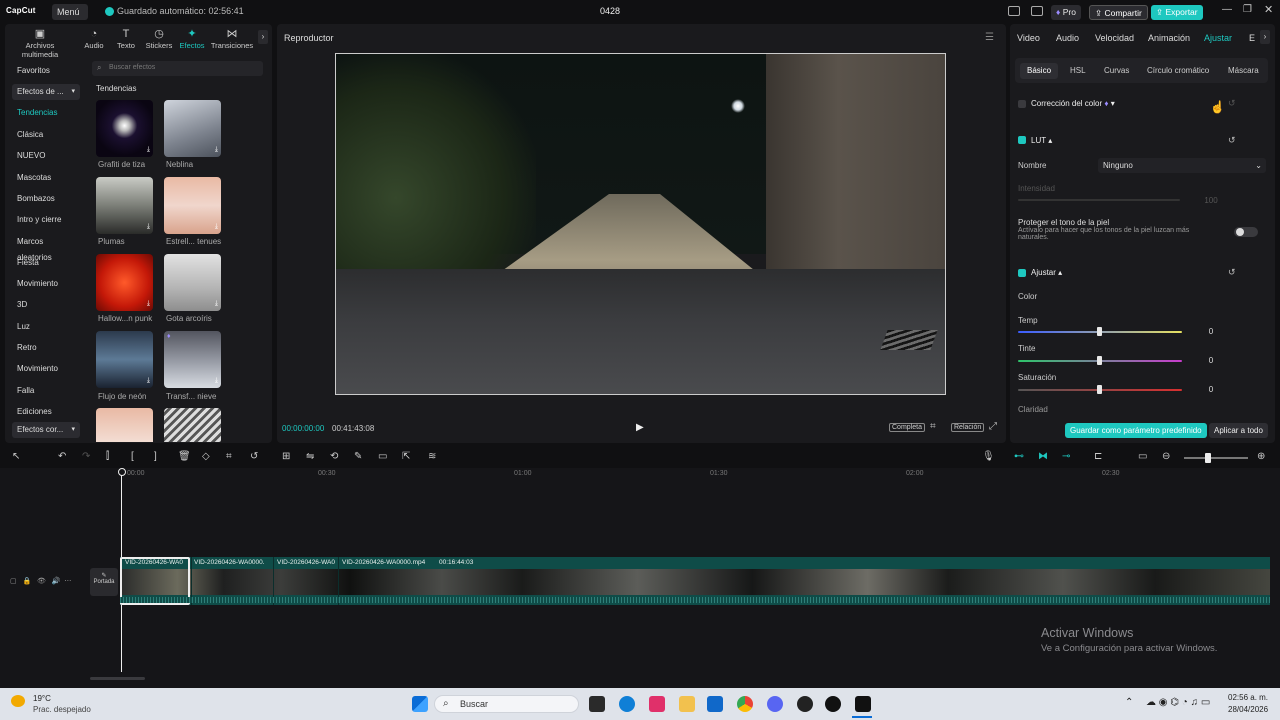 The height and width of the screenshot is (720, 1280). Describe the element at coordinates (1261, 456) in the screenshot. I see `zoom-in-icon: ⊕` at that location.